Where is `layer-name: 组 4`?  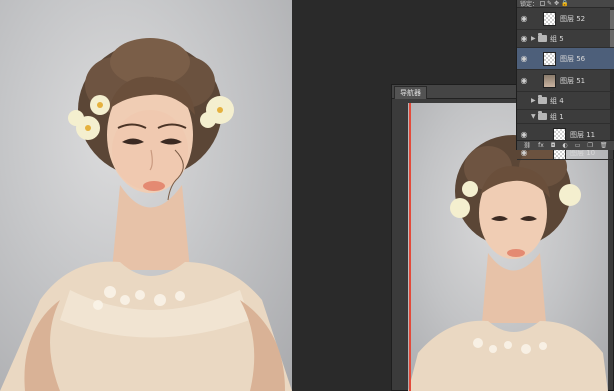 layer-name: 组 4 is located at coordinates (557, 100).